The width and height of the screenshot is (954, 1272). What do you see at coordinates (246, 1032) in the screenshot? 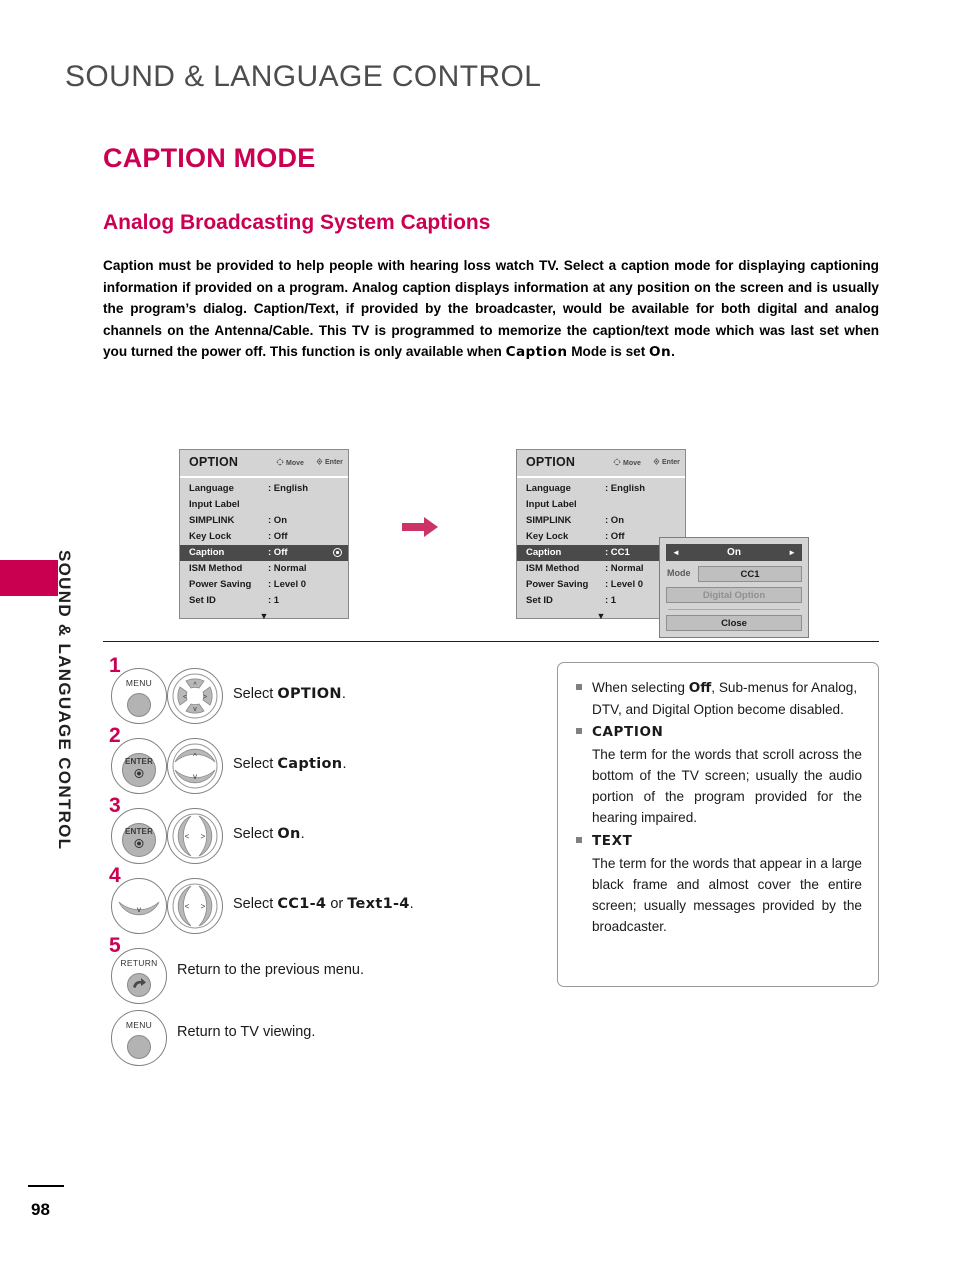
I see `menu-exit-instruction: Return to TV viewing.` at bounding box center [246, 1032].